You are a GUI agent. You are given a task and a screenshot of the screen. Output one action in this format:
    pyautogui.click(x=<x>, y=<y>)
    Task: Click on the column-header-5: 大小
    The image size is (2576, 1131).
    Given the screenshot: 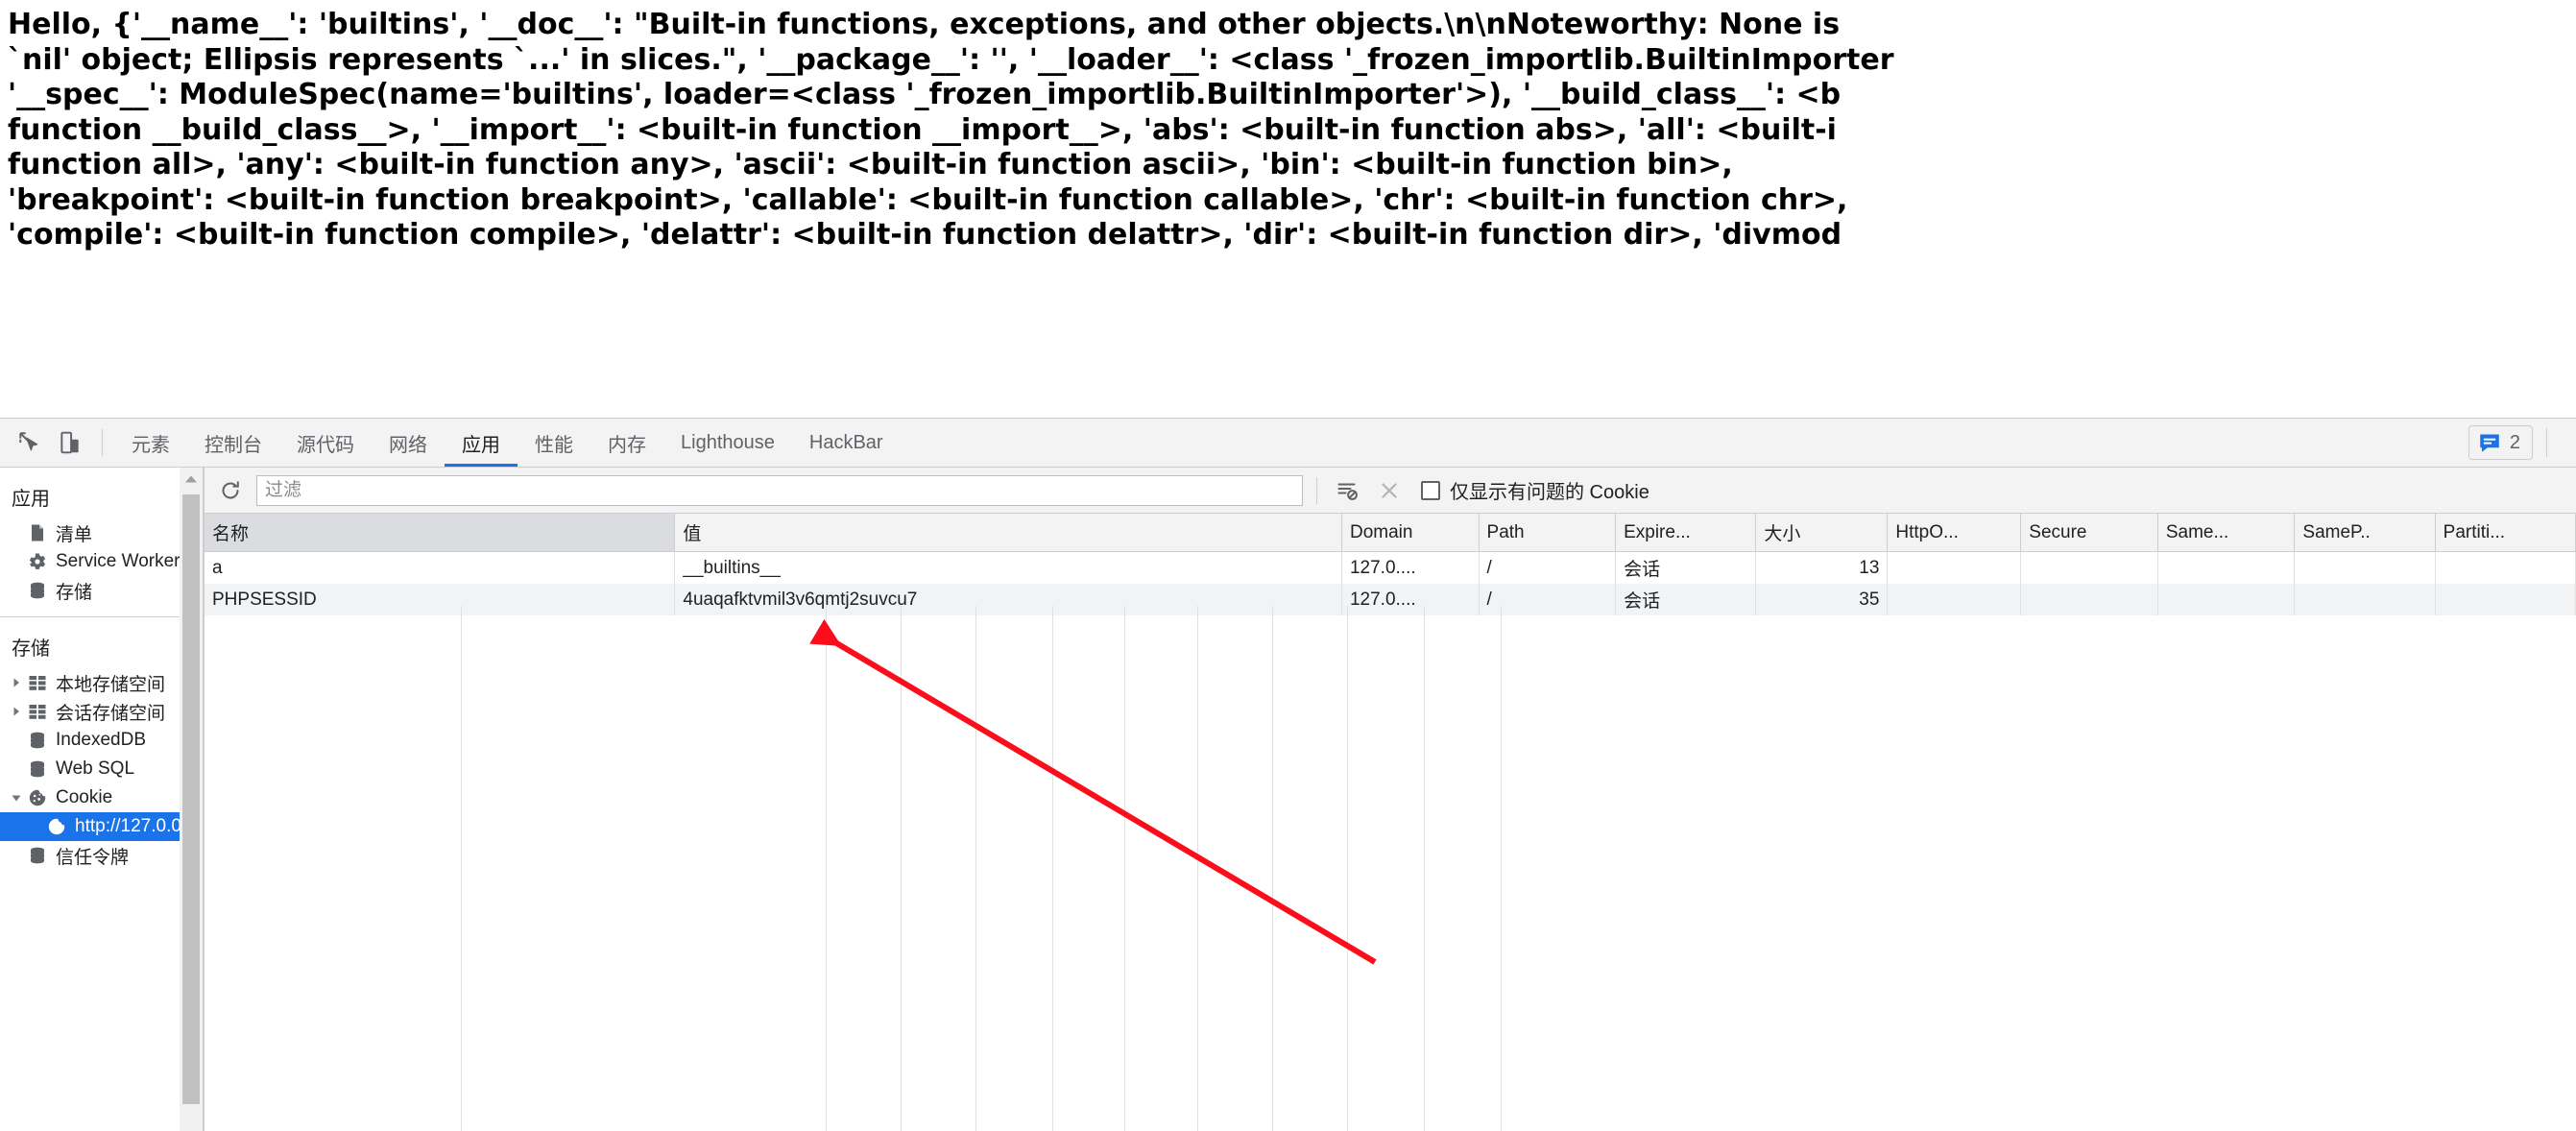 What is the action you would take?
    pyautogui.click(x=1822, y=533)
    